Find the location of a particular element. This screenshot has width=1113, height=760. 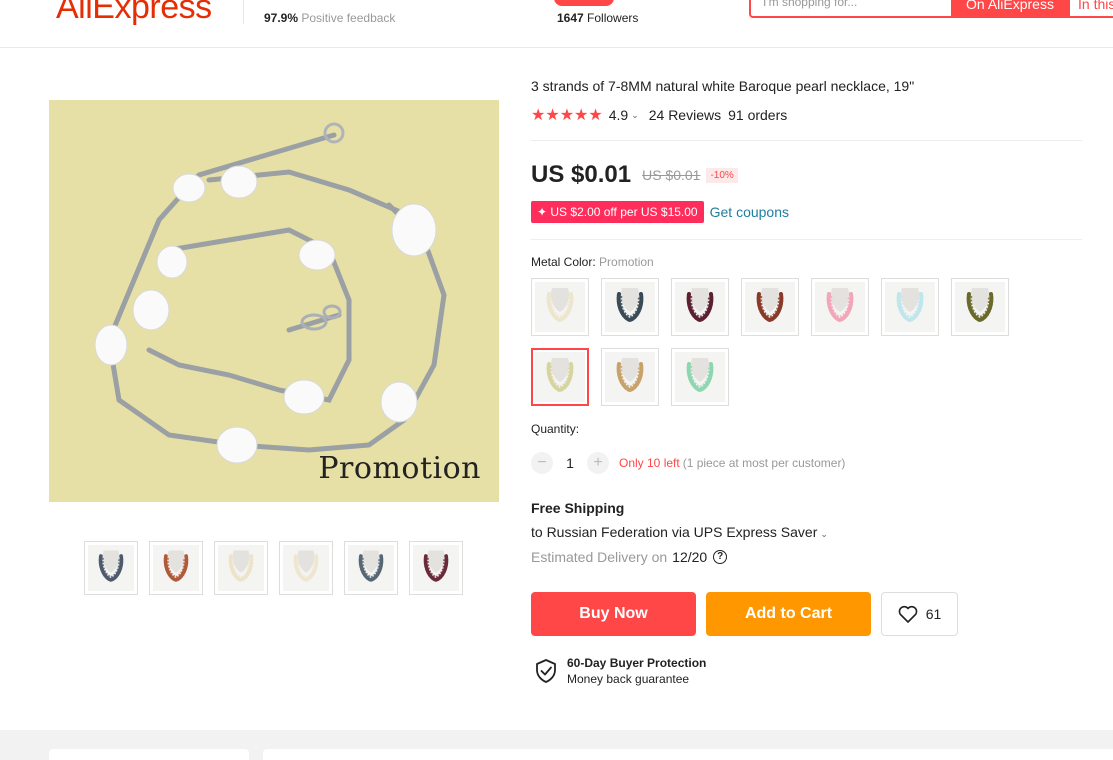

wishlist-button: 61 is located at coordinates (919, 614).